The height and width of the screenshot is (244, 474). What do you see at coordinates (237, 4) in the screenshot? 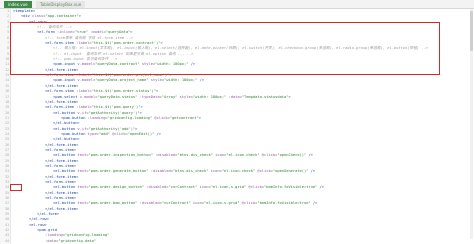
I see `editor-tab-bar: index.vue TableDisplayBox.vue` at bounding box center [237, 4].